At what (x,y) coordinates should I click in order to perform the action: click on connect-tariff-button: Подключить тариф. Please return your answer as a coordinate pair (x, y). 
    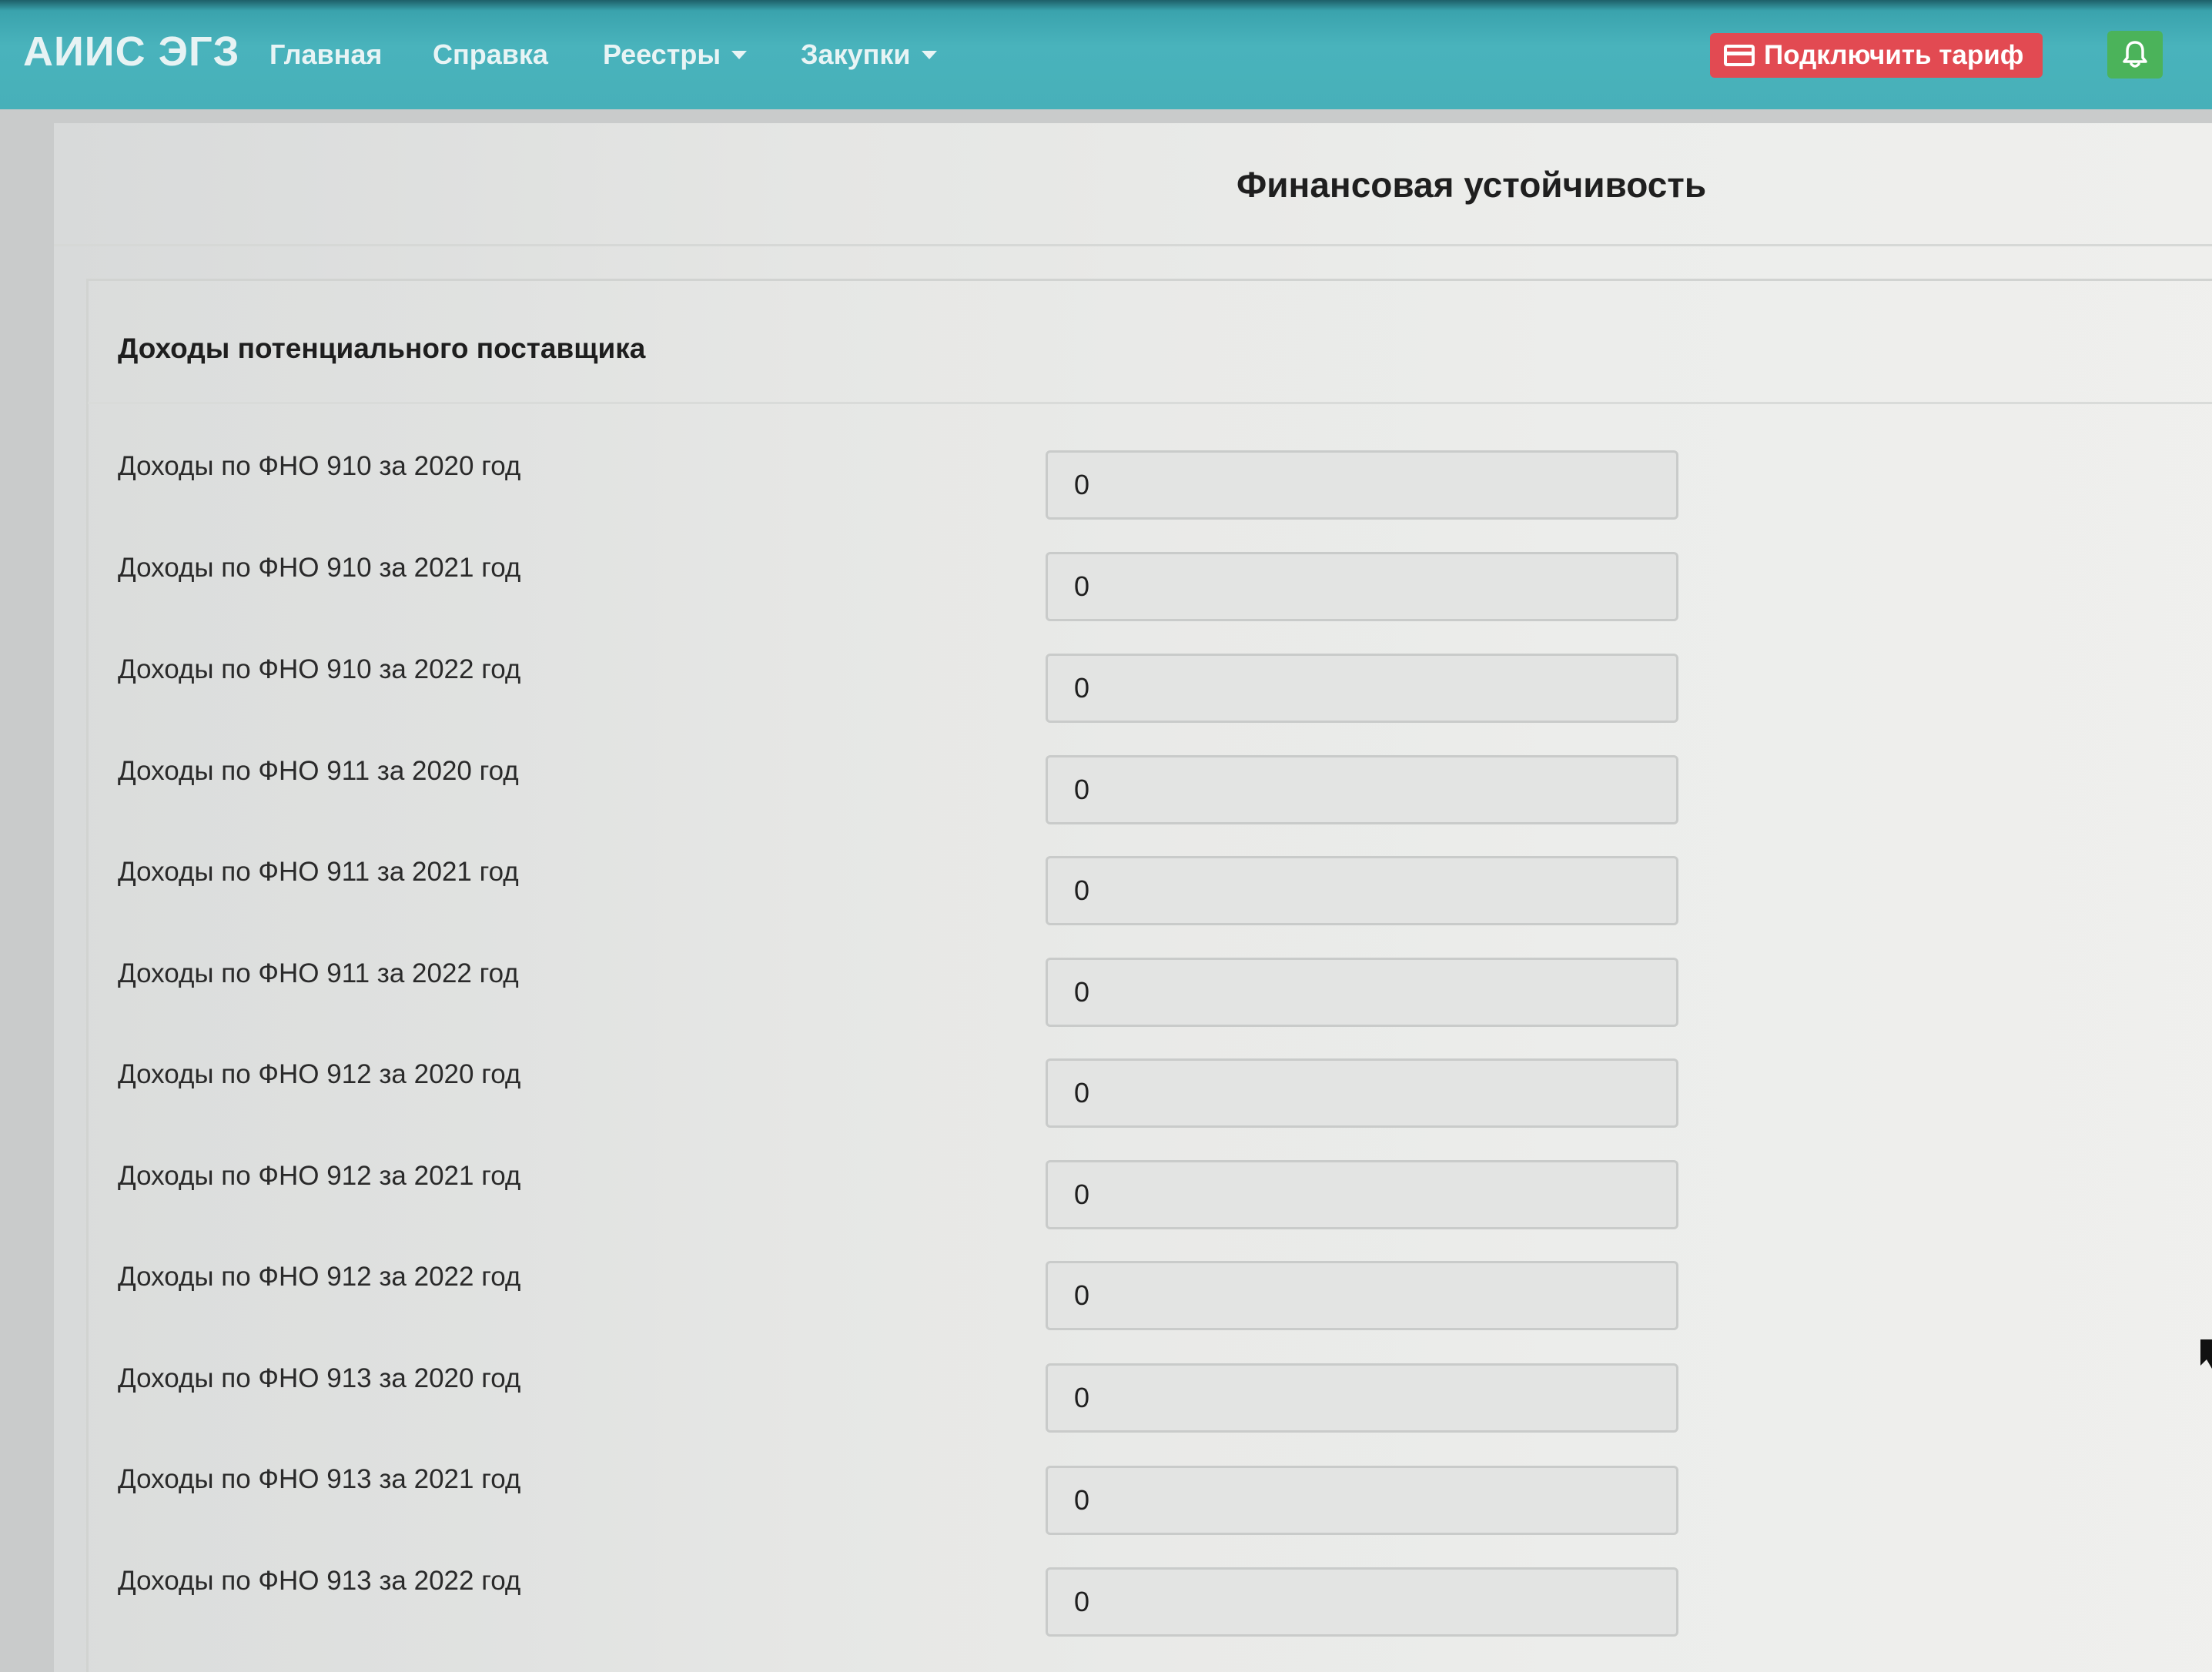
    Looking at the image, I should click on (1876, 56).